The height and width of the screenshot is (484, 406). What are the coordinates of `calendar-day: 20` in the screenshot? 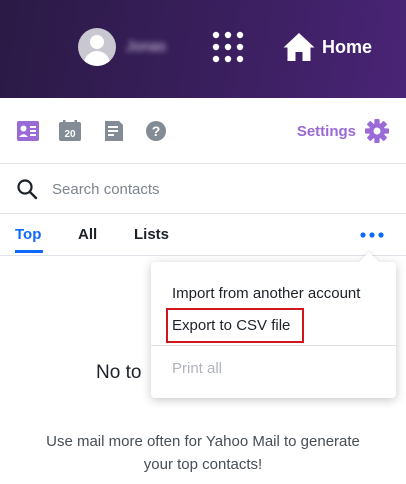 It's located at (70, 134).